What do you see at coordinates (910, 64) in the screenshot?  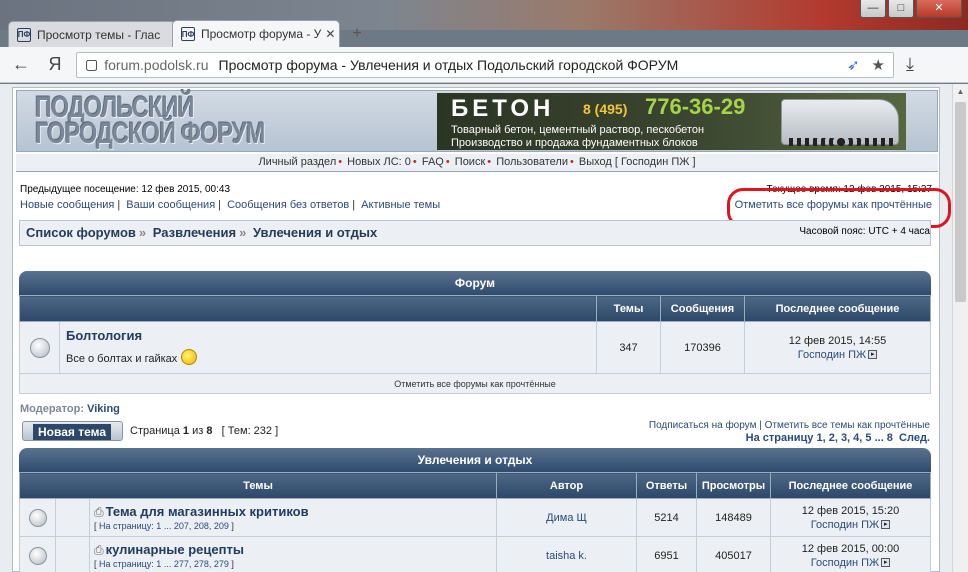 I see `download-icon: ⤓` at bounding box center [910, 64].